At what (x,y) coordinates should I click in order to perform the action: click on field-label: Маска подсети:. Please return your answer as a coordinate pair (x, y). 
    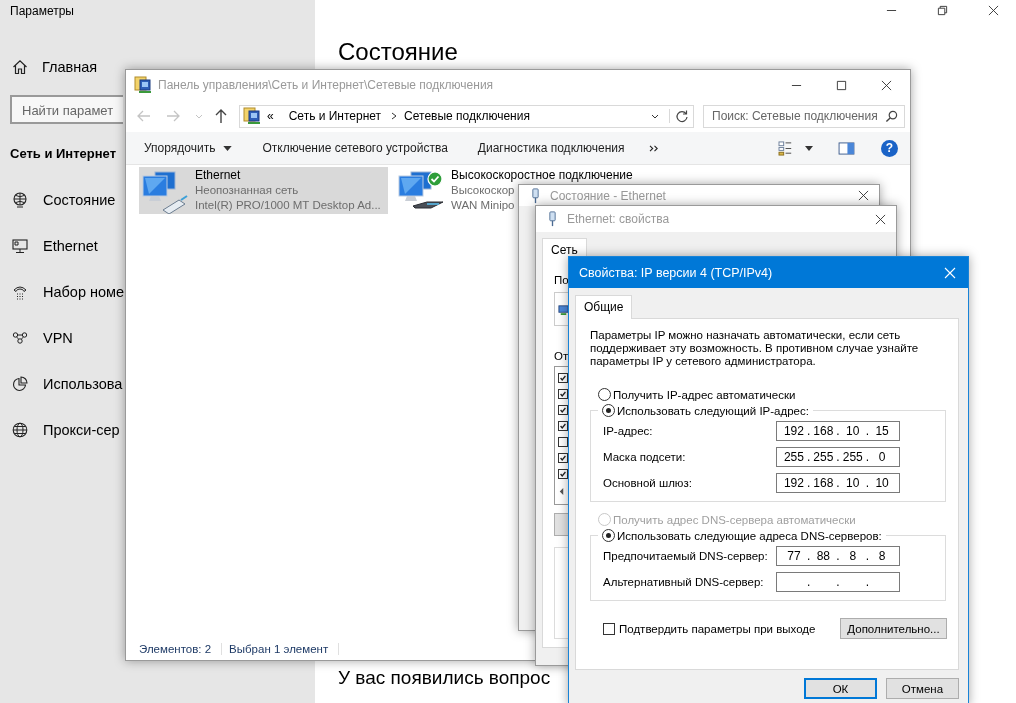
    Looking at the image, I should click on (644, 457).